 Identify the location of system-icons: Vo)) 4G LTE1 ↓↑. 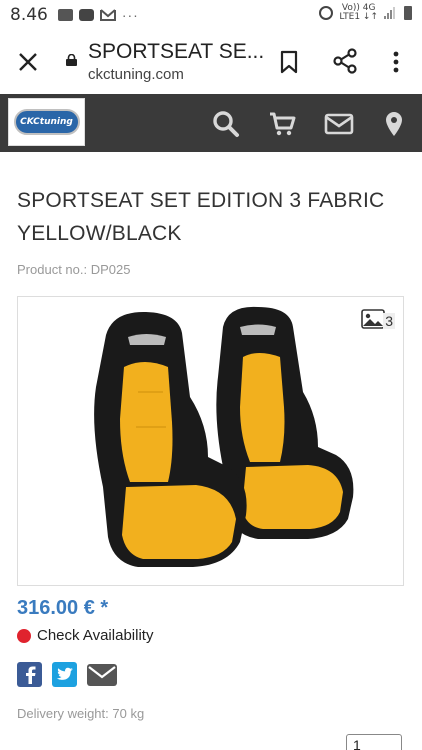
(365, 13).